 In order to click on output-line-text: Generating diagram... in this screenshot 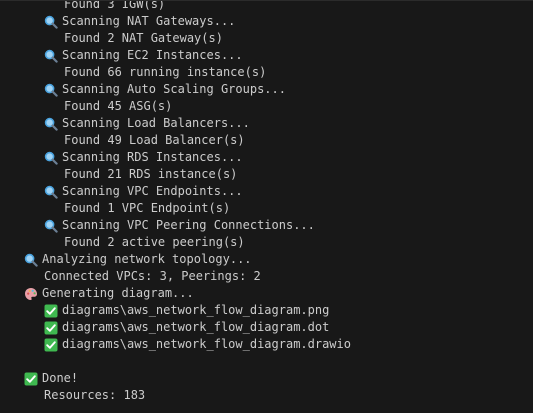, I will do `click(118, 293)`.